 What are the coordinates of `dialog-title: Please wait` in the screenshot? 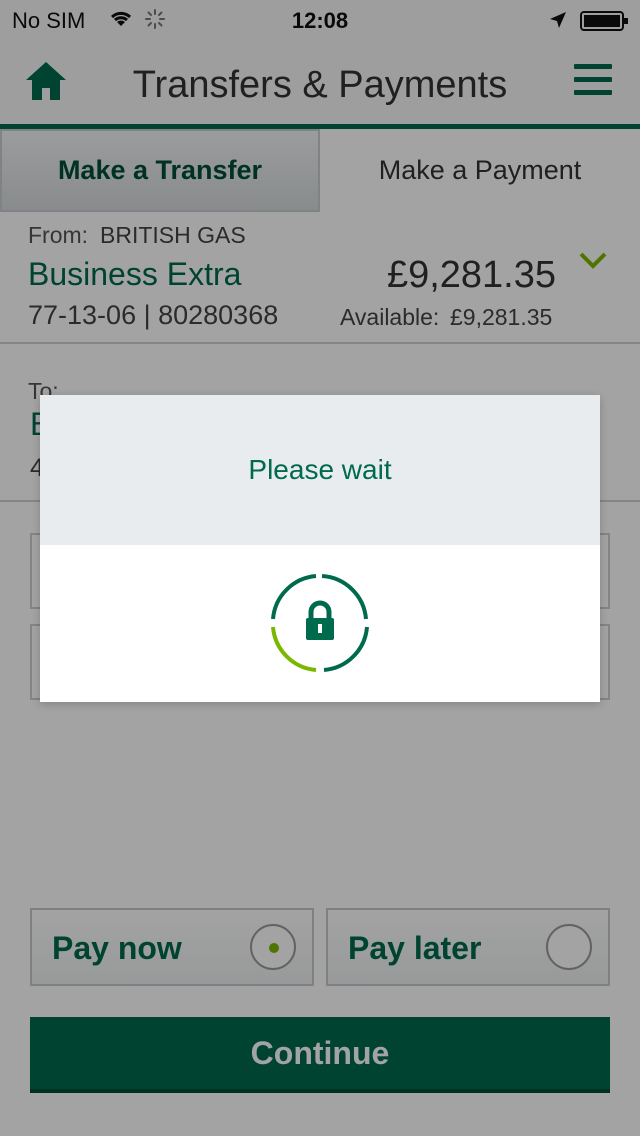 It's located at (320, 469).